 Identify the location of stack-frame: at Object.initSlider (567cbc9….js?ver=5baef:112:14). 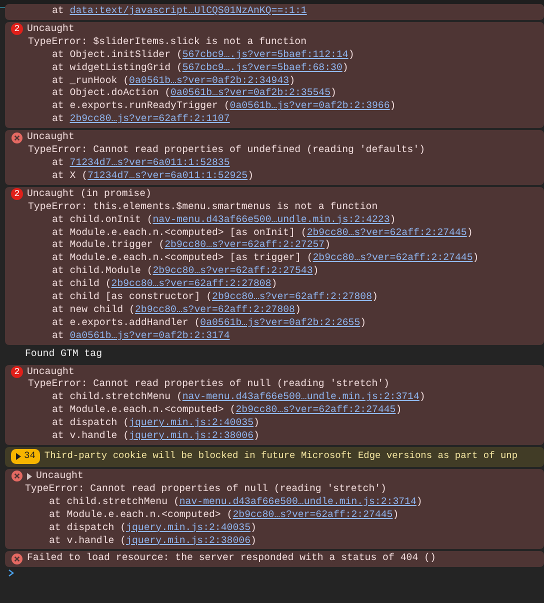
(274, 55).